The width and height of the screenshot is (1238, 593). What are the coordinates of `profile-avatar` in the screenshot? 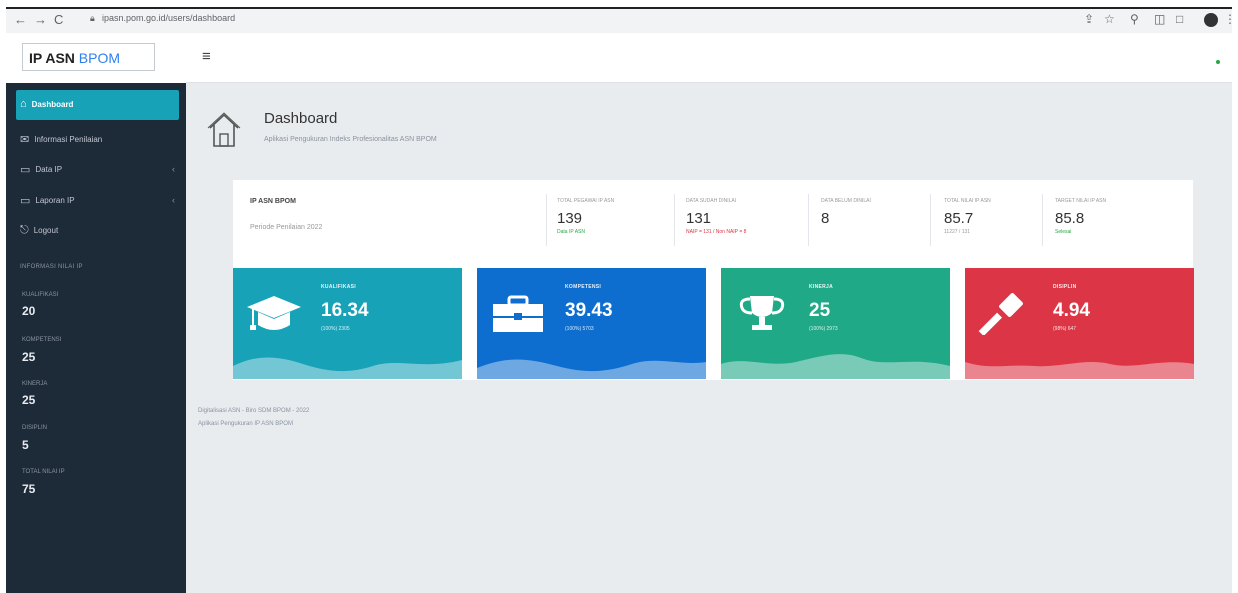 It's located at (1211, 20).